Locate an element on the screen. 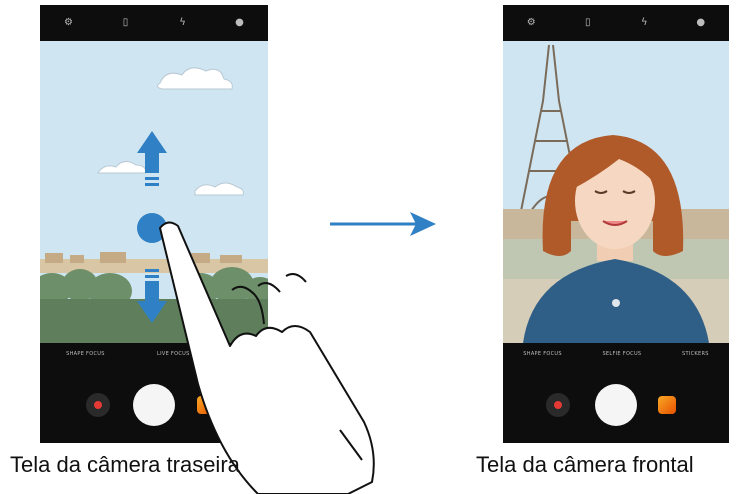  mode-tab: LIVE FOCUS is located at coordinates (173, 354).